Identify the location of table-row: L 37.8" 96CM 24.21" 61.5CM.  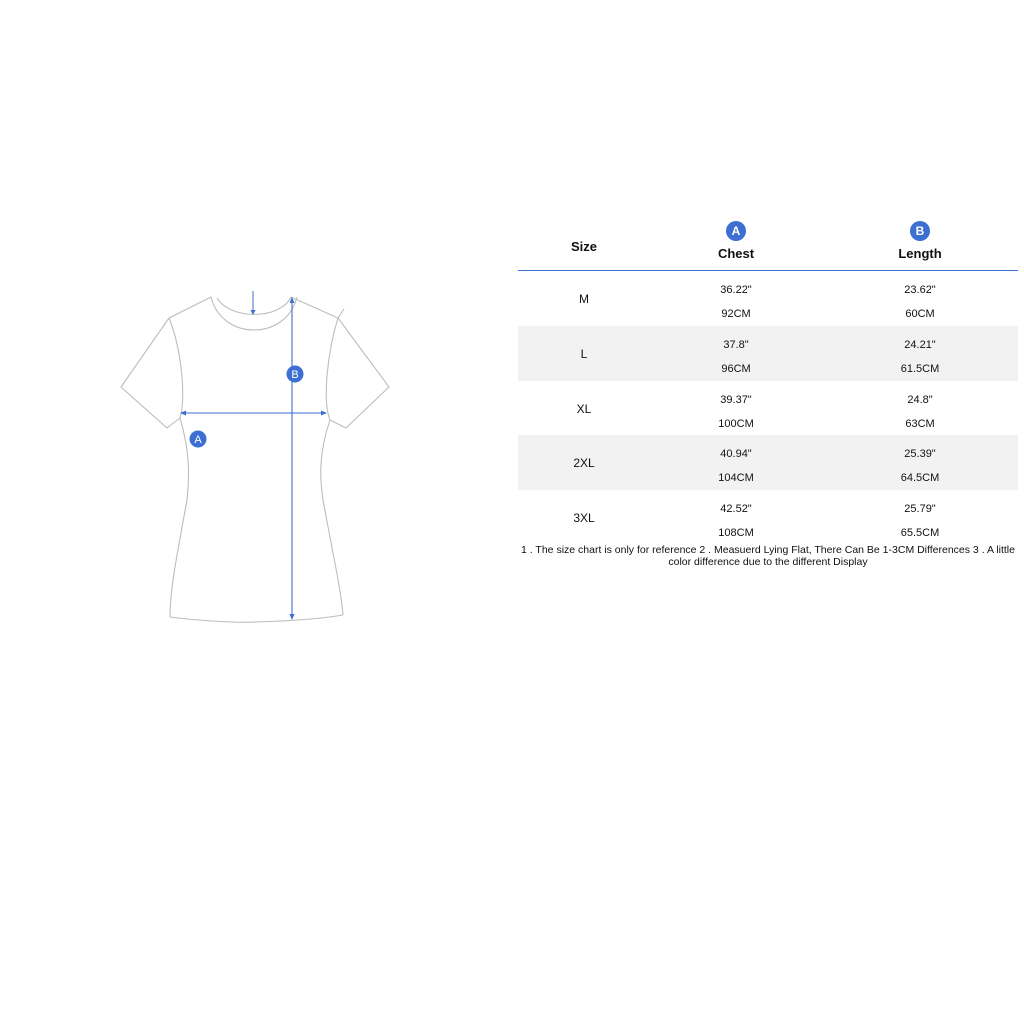
(768, 353).